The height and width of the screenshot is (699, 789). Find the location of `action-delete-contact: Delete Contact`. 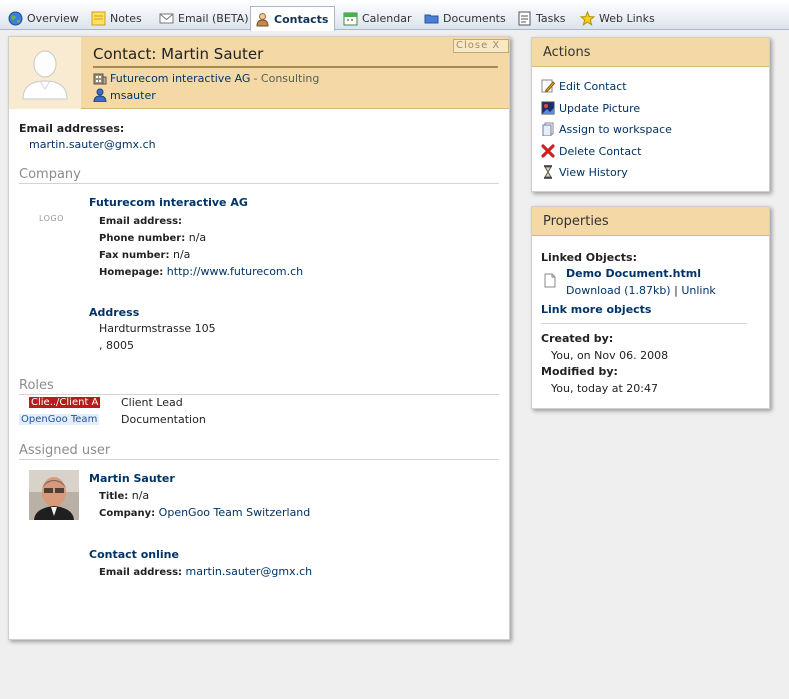

action-delete-contact: Delete Contact is located at coordinates (591, 151).